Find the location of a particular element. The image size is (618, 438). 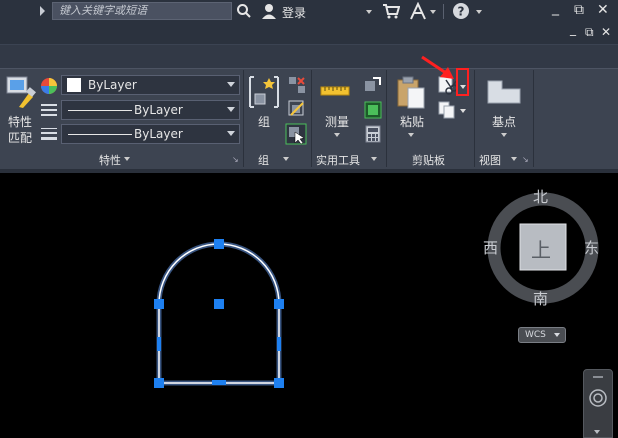

select-all-icon is located at coordinates (373, 110).